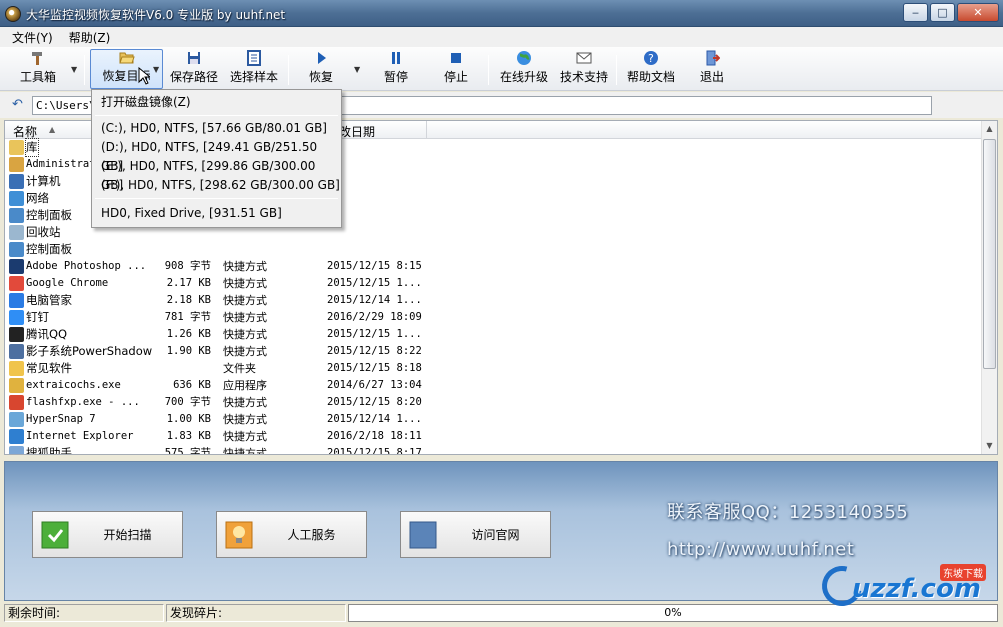  What do you see at coordinates (25, 131) in the screenshot?
I see `column-name: 名称` at bounding box center [25, 131].